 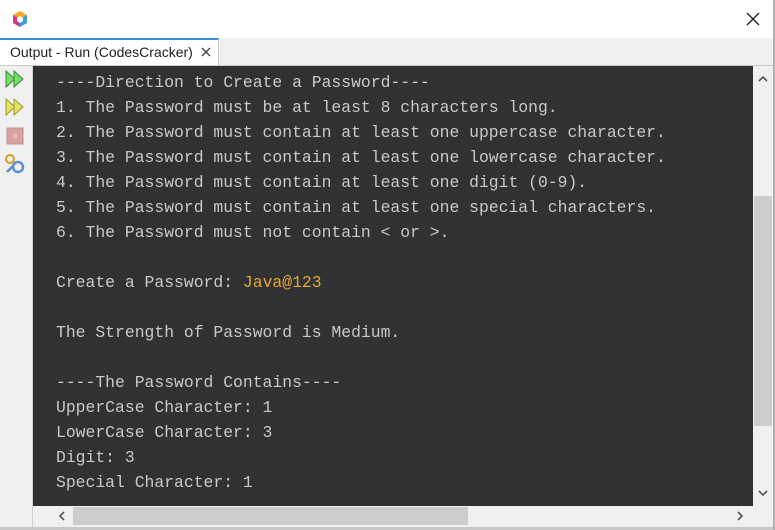 What do you see at coordinates (149, 282) in the screenshot?
I see `password-prompt: Create a Password:` at bounding box center [149, 282].